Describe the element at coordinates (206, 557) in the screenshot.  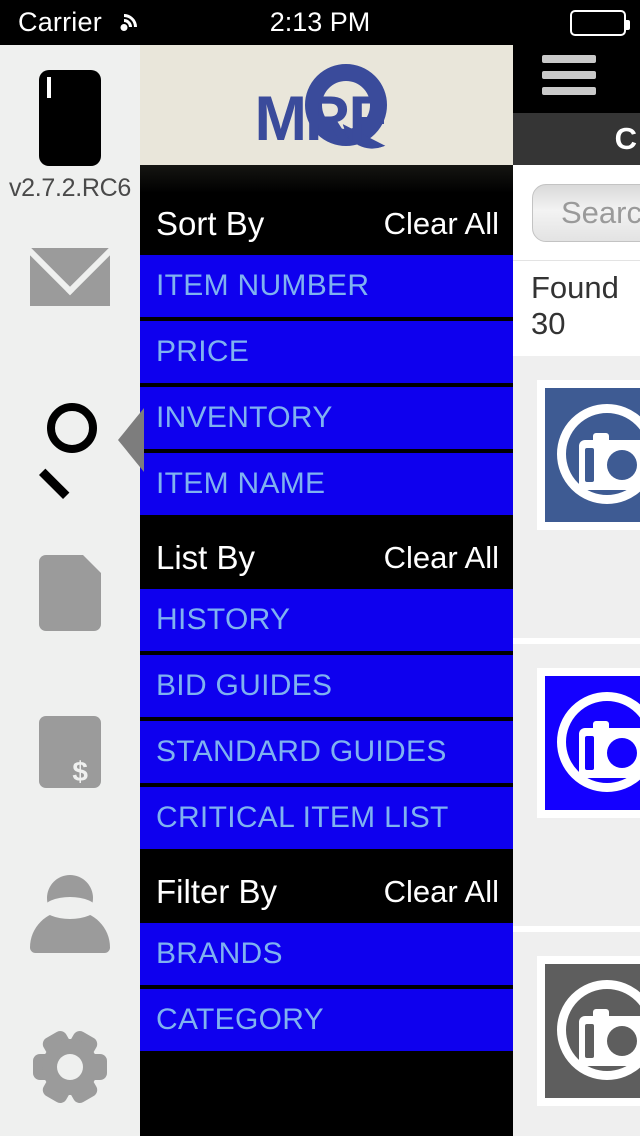
I see `section-title: List By` at that location.